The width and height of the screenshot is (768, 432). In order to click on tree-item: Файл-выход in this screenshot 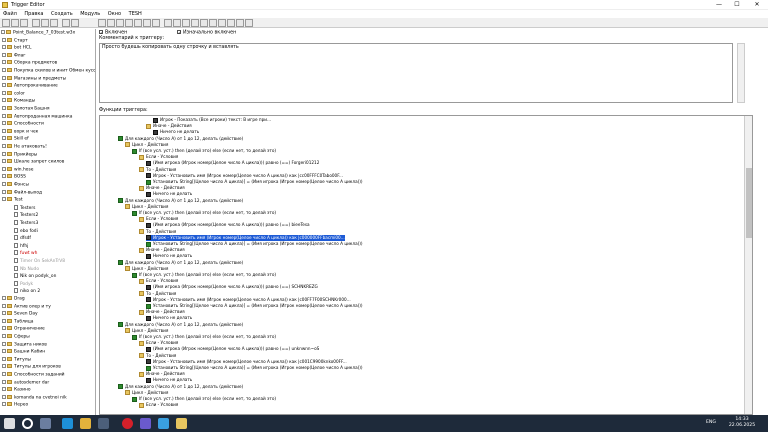, I will do `click(22, 192)`.